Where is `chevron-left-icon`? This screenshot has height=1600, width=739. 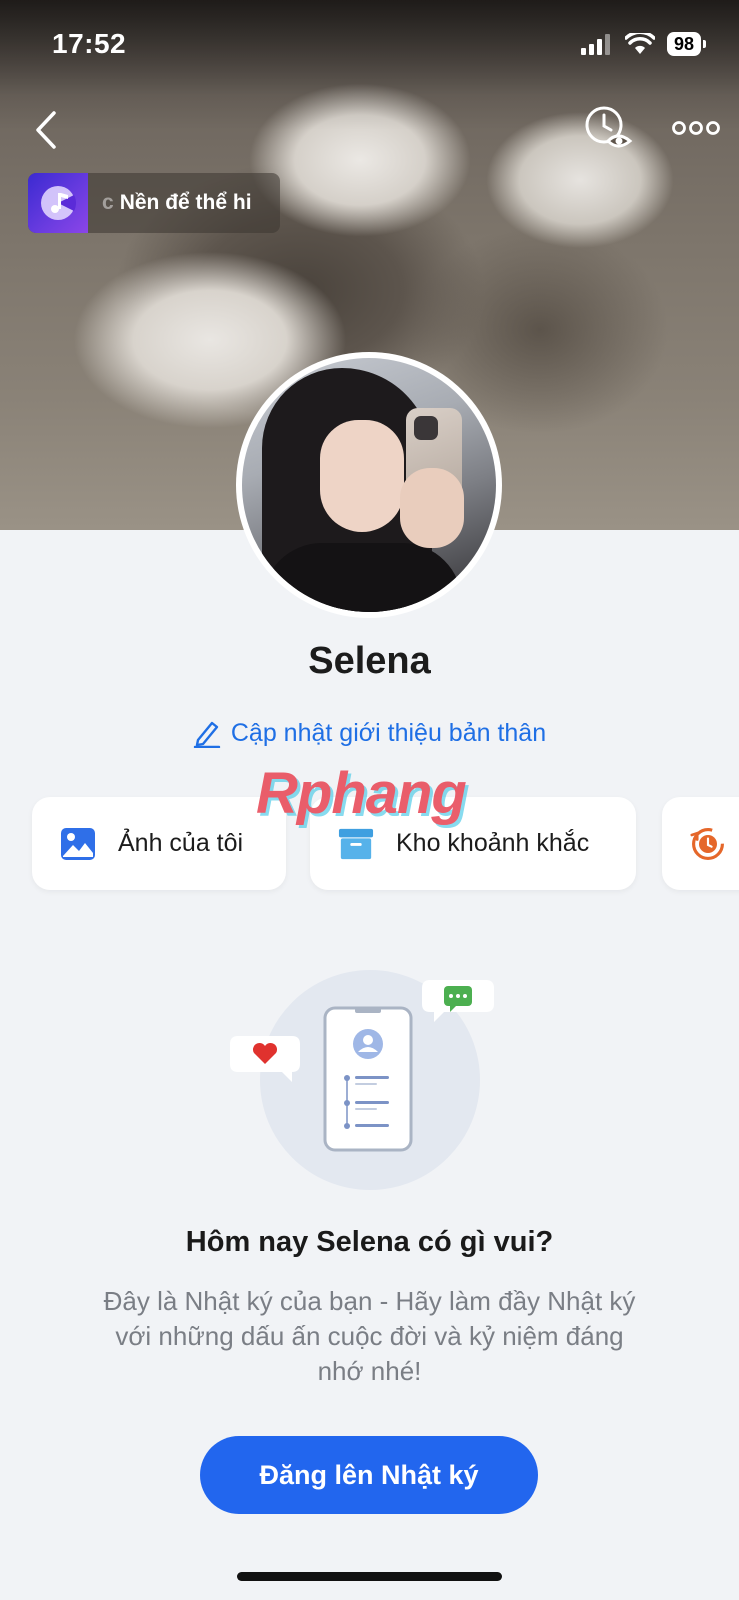 chevron-left-icon is located at coordinates (46, 130).